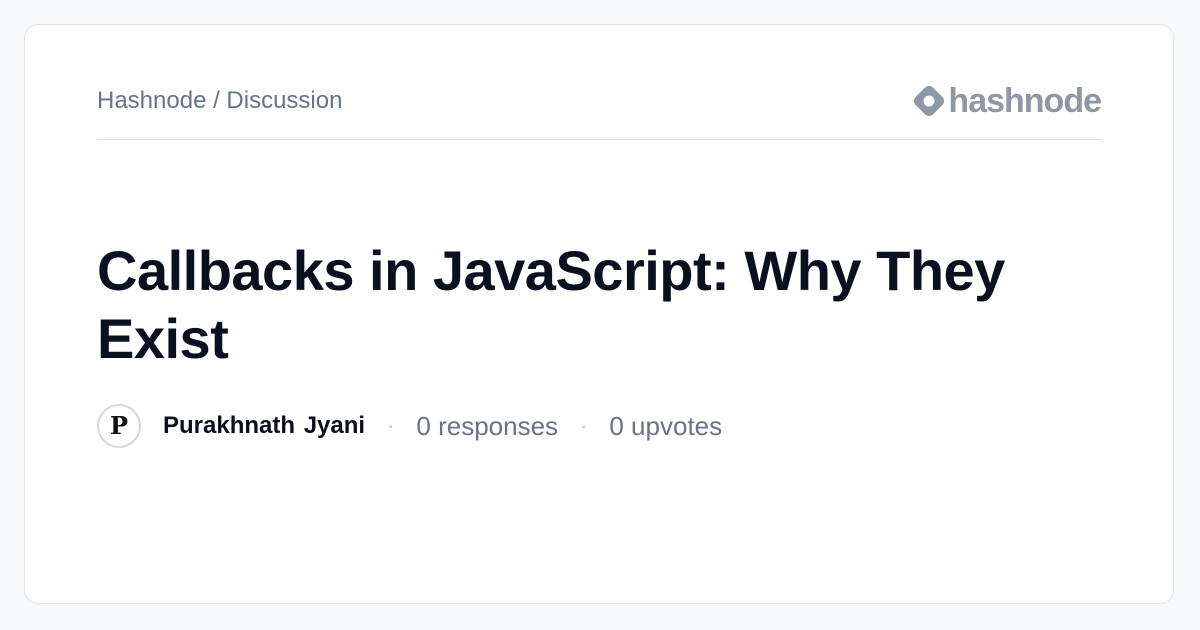 The height and width of the screenshot is (630, 1200). I want to click on hashnode-logo: hashnode, so click(1007, 101).